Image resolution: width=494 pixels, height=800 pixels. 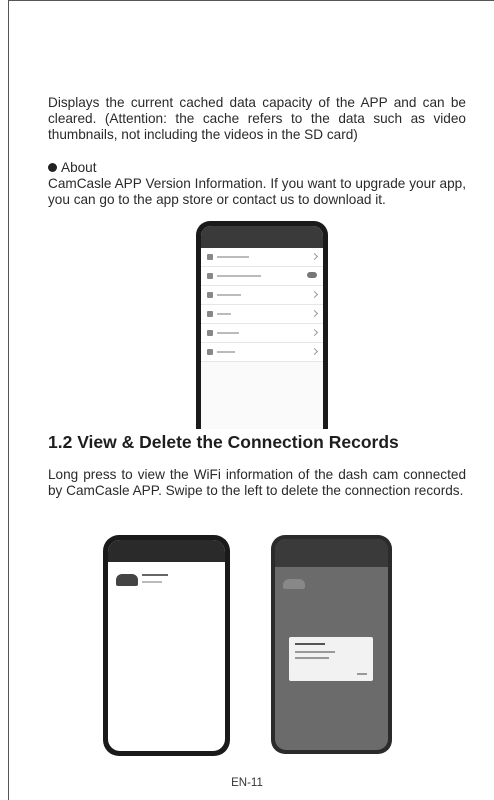 What do you see at coordinates (166, 551) in the screenshot?
I see `connection-record-screenshot-header` at bounding box center [166, 551].